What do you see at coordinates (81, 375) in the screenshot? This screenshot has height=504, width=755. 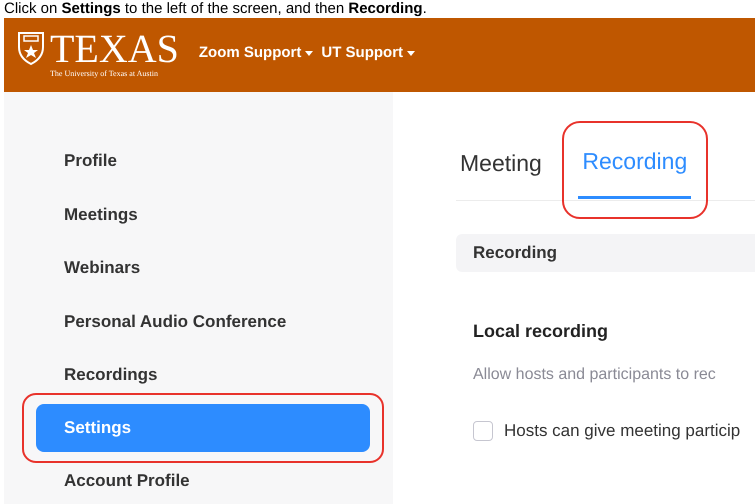 I see `sidebar-item: Recordings` at bounding box center [81, 375].